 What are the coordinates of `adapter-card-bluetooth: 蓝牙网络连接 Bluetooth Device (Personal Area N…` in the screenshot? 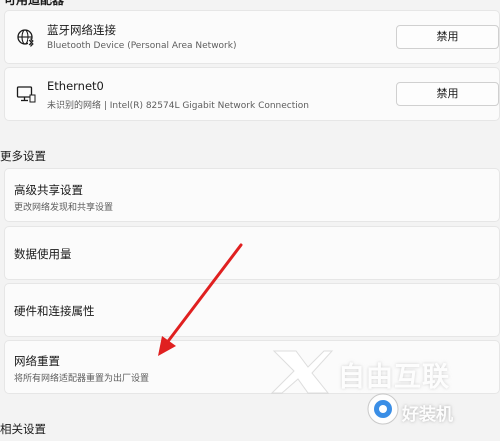 It's located at (252, 37).